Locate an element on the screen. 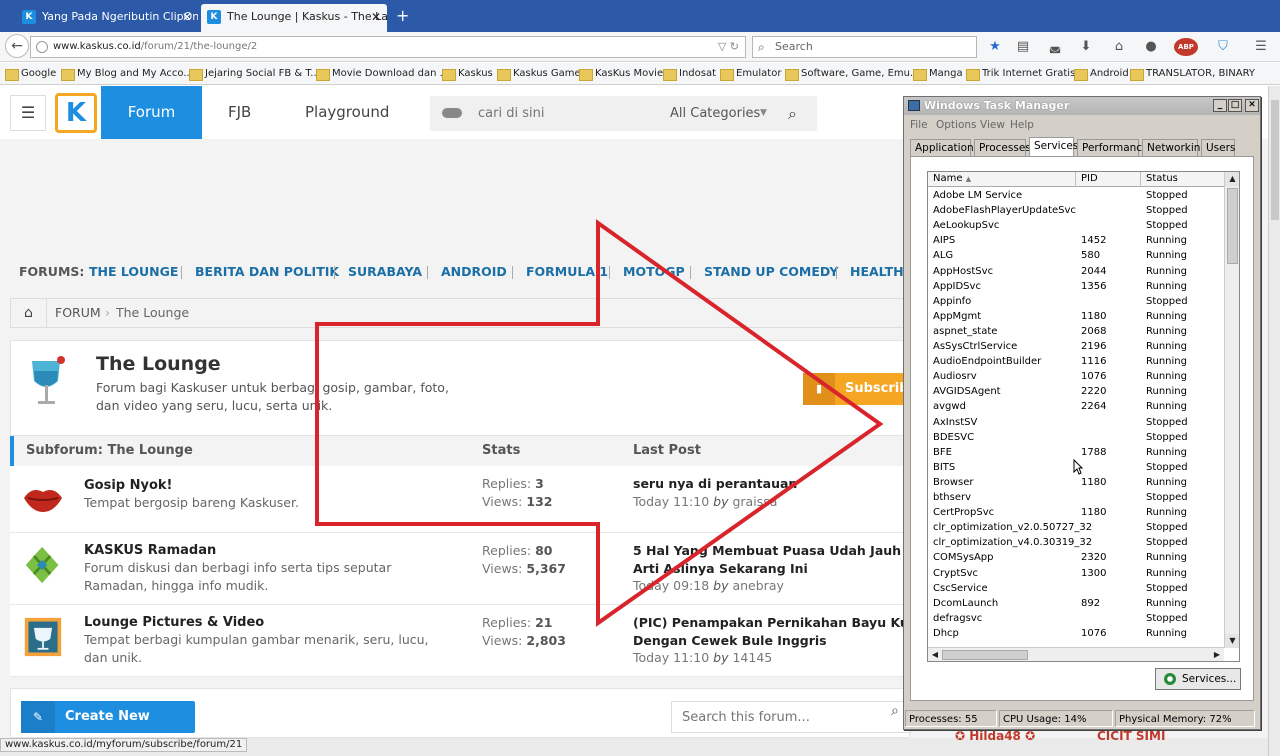 The width and height of the screenshot is (1280, 756). forum-link: THE LOUNGE is located at coordinates (133, 272).